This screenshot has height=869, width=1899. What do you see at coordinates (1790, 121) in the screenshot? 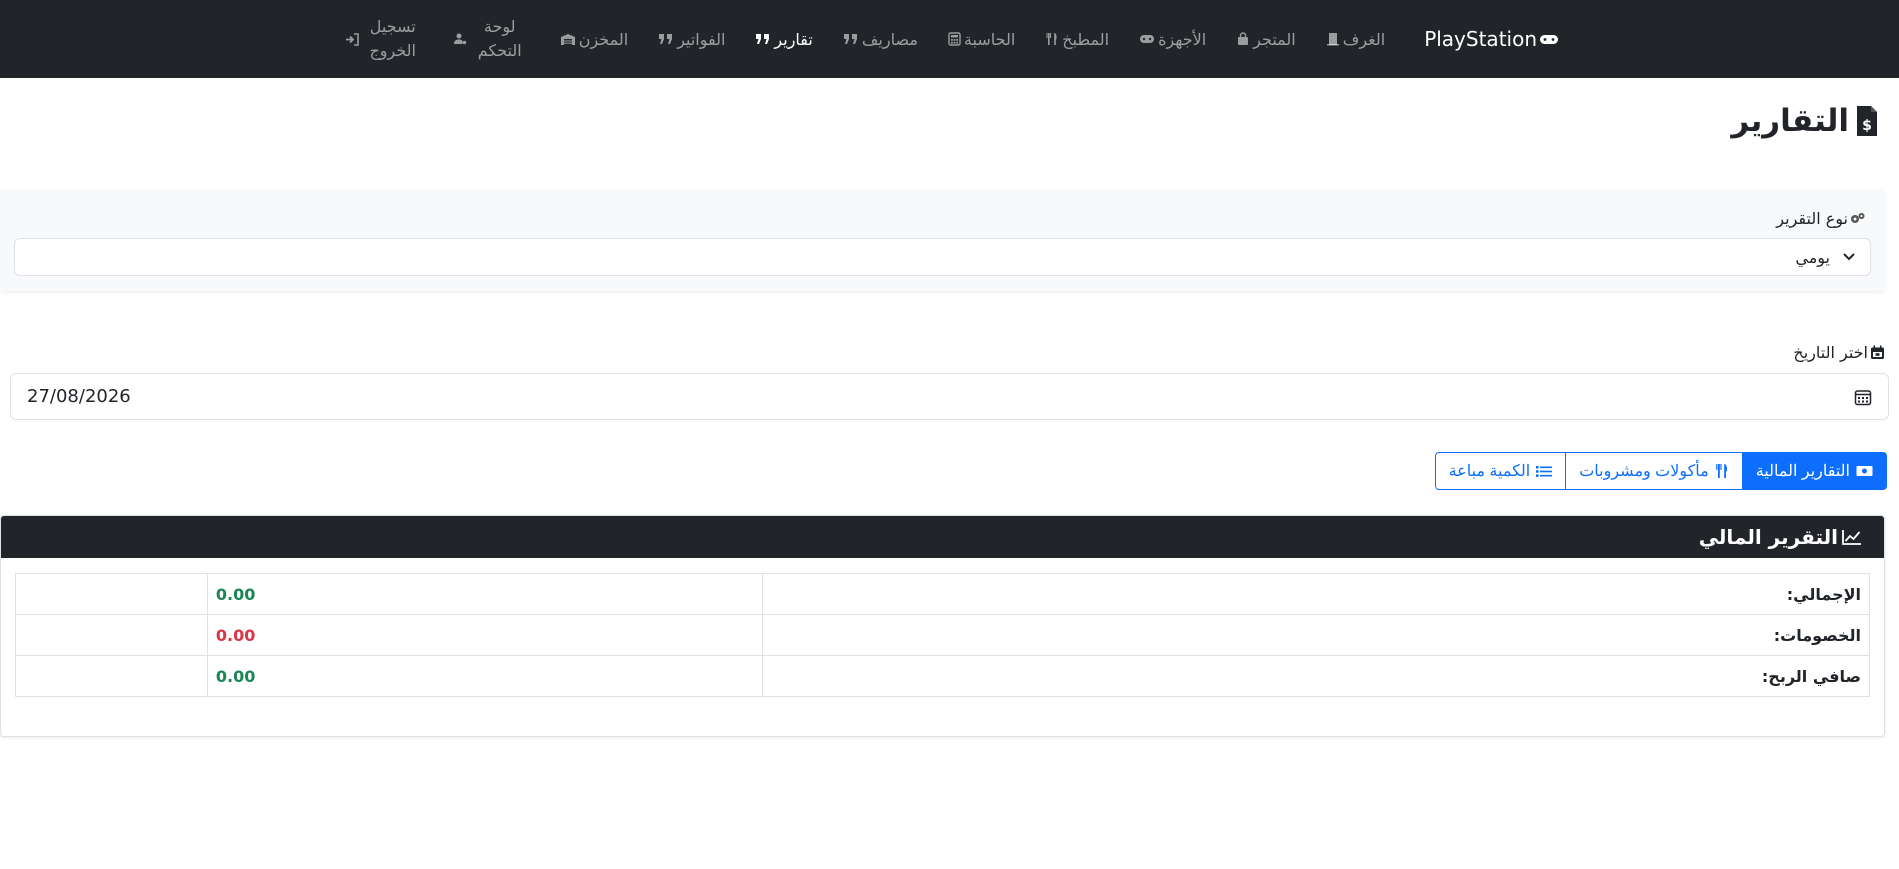
I see `page-title-text: التقارير` at bounding box center [1790, 121].